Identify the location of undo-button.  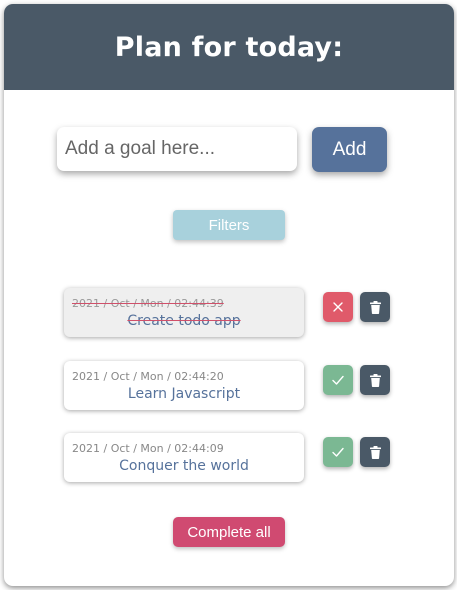
(338, 307).